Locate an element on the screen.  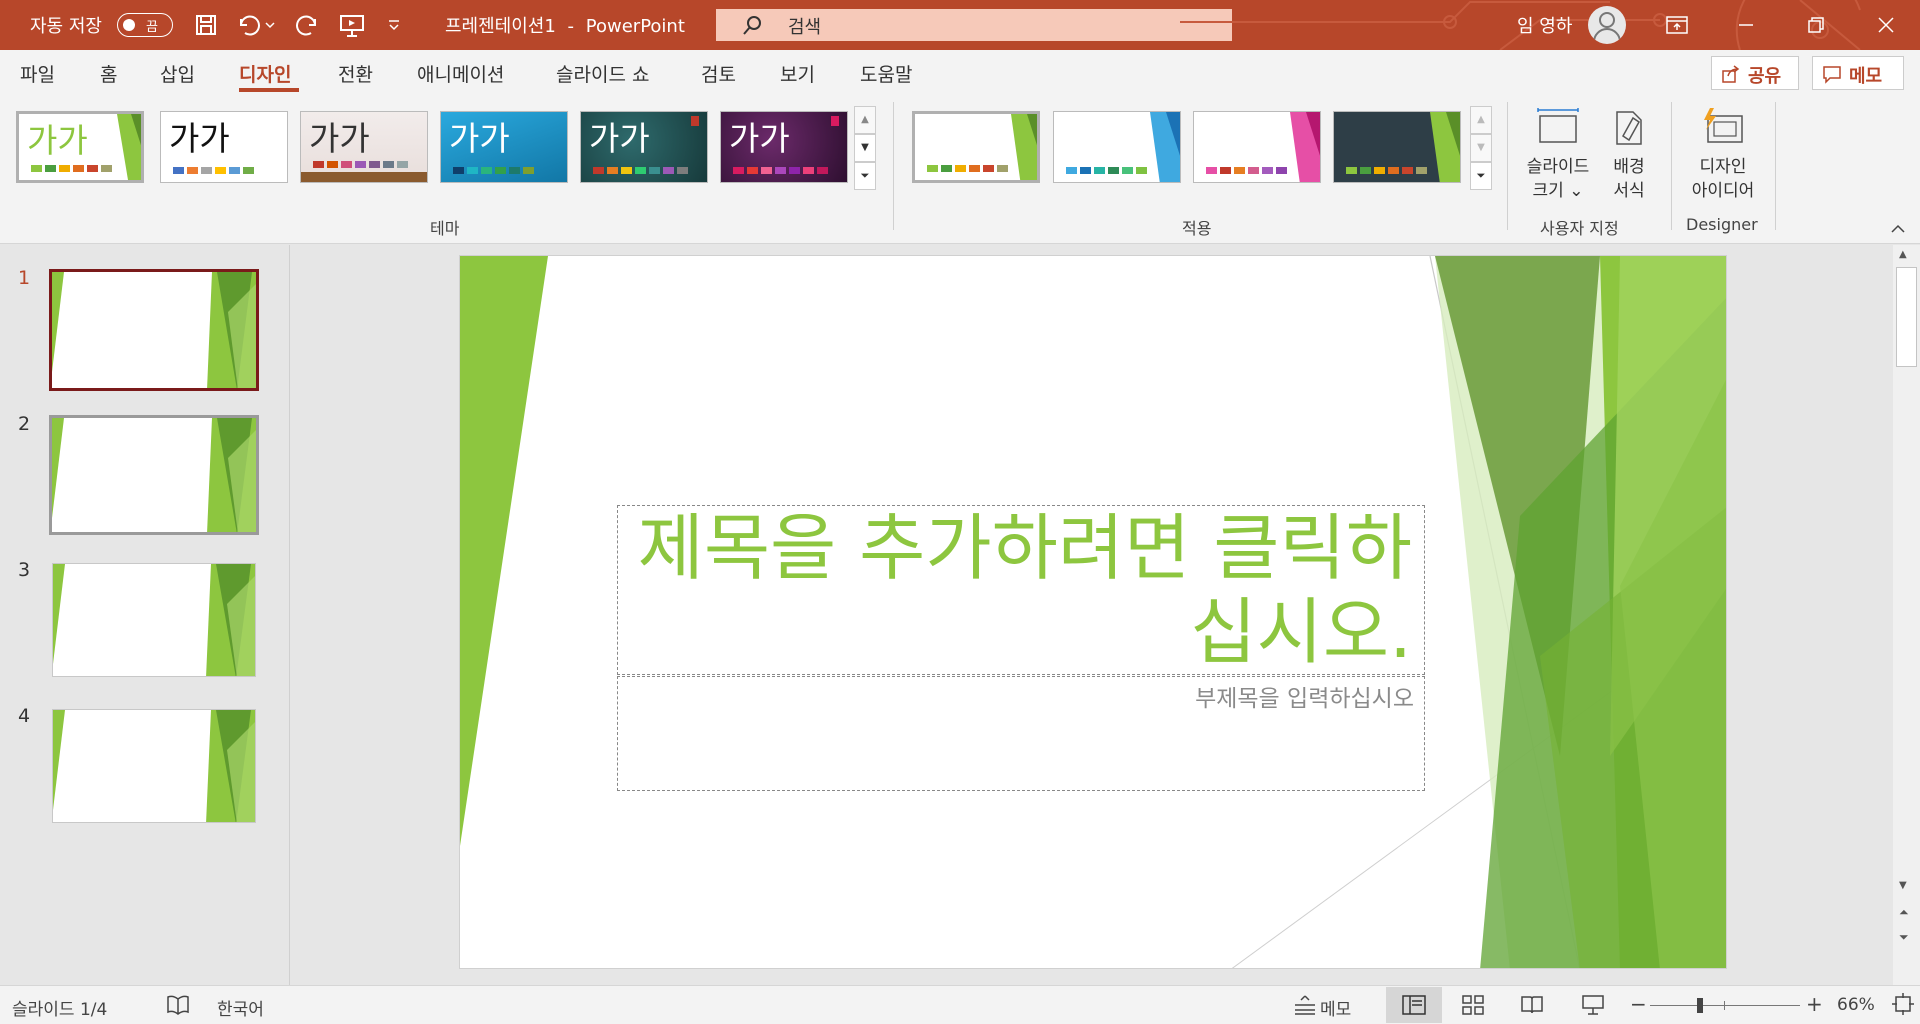
restore-icon is located at coordinates (1816, 25).